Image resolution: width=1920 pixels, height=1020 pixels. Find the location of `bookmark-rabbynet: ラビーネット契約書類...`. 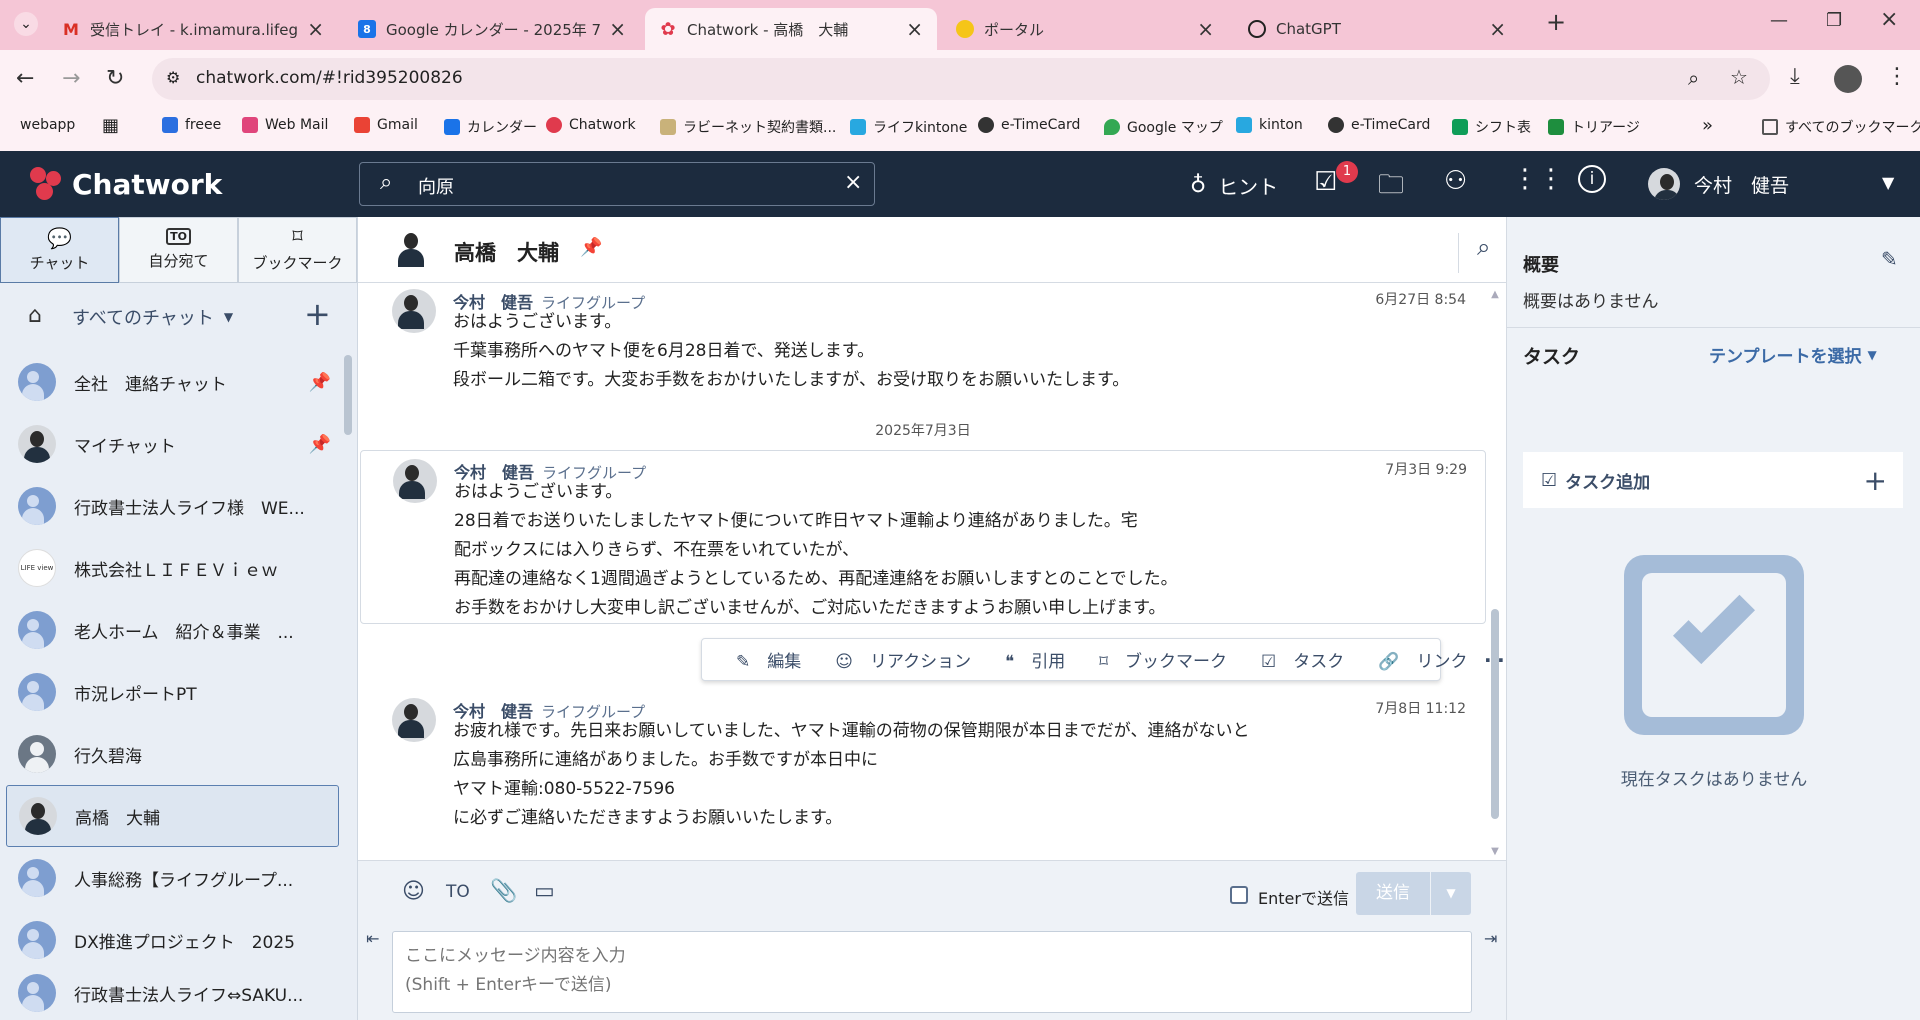

bookmark-rabbynet: ラビーネット契約書類... is located at coordinates (748, 127).